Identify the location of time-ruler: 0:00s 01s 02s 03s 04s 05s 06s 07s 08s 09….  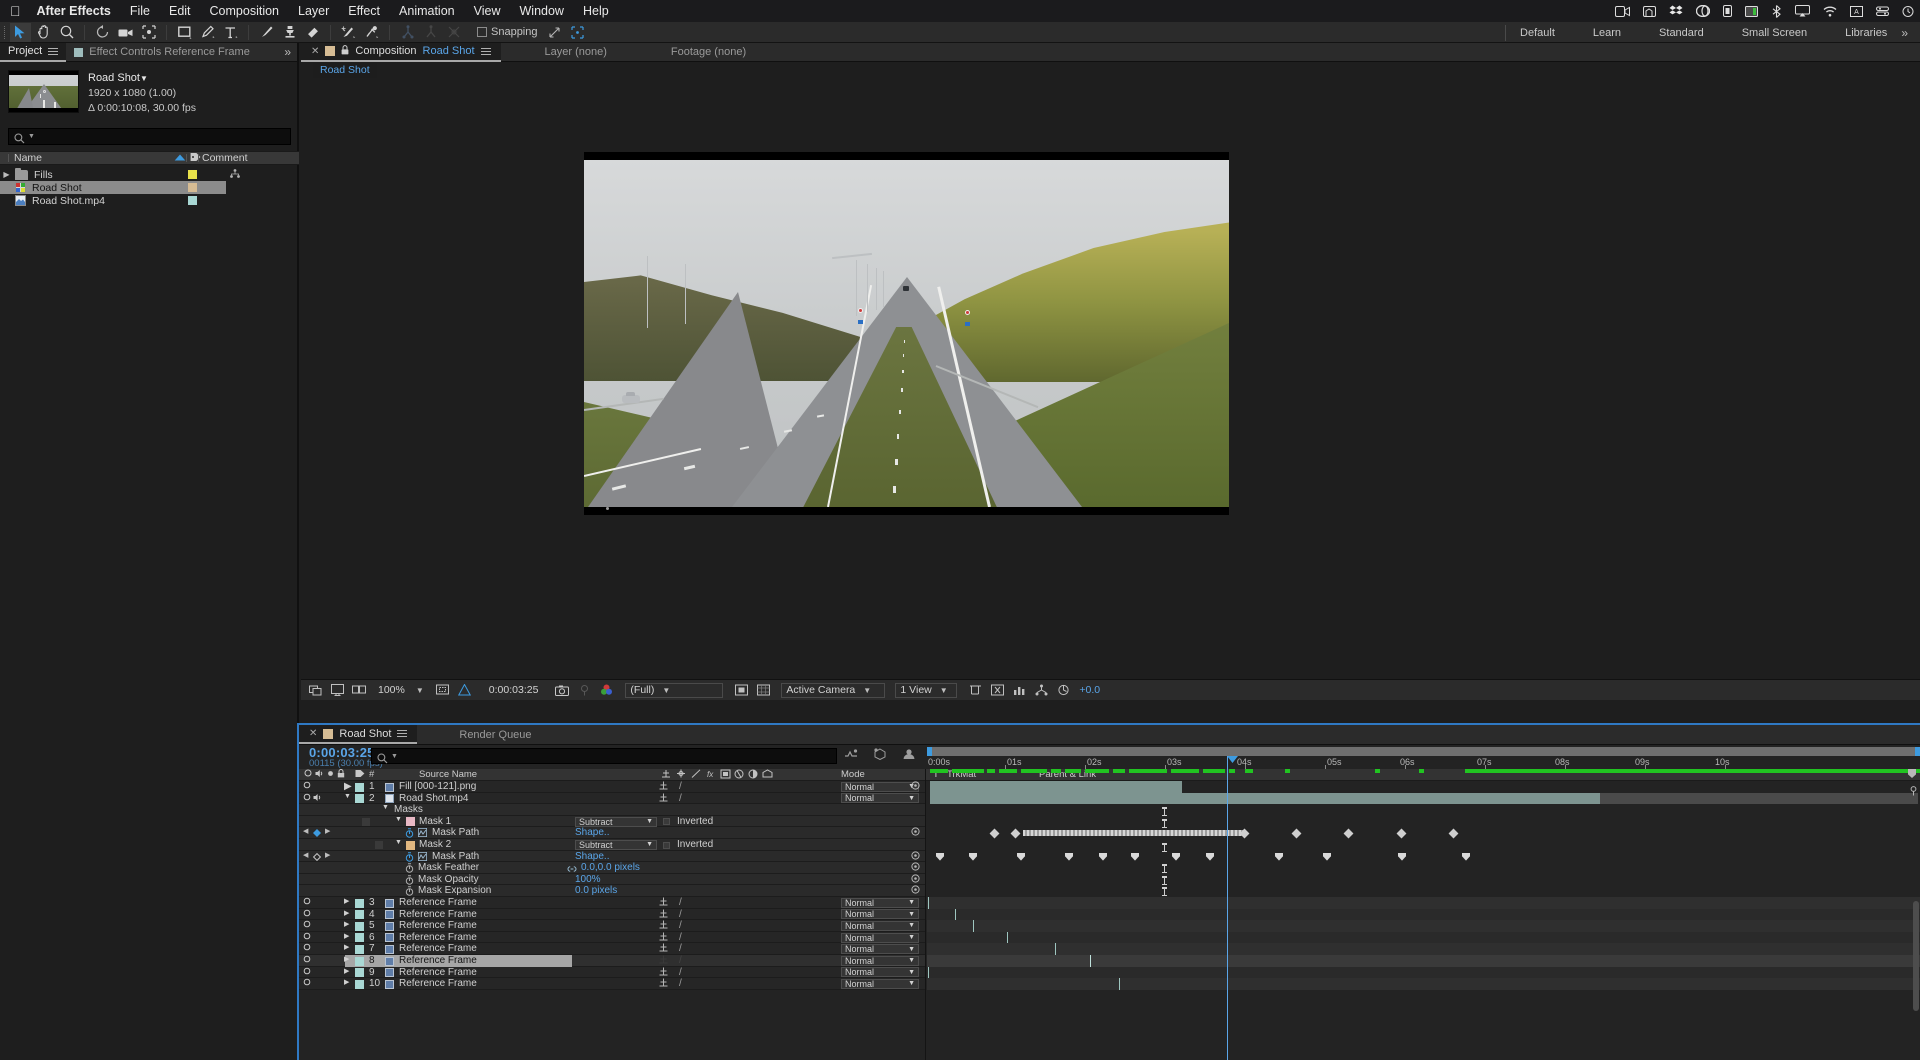
(1423, 758).